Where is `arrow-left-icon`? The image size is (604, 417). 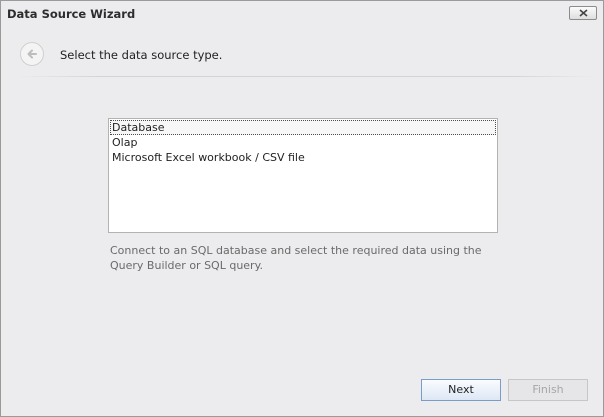
arrow-left-icon is located at coordinates (32, 54).